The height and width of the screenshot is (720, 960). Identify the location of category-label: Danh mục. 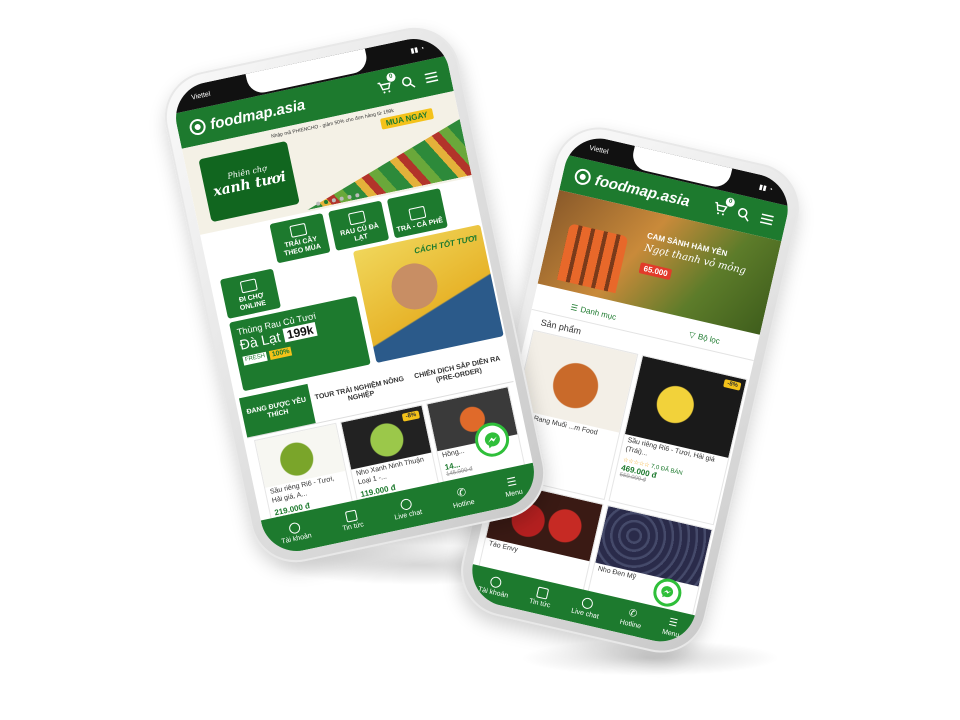
(598, 313).